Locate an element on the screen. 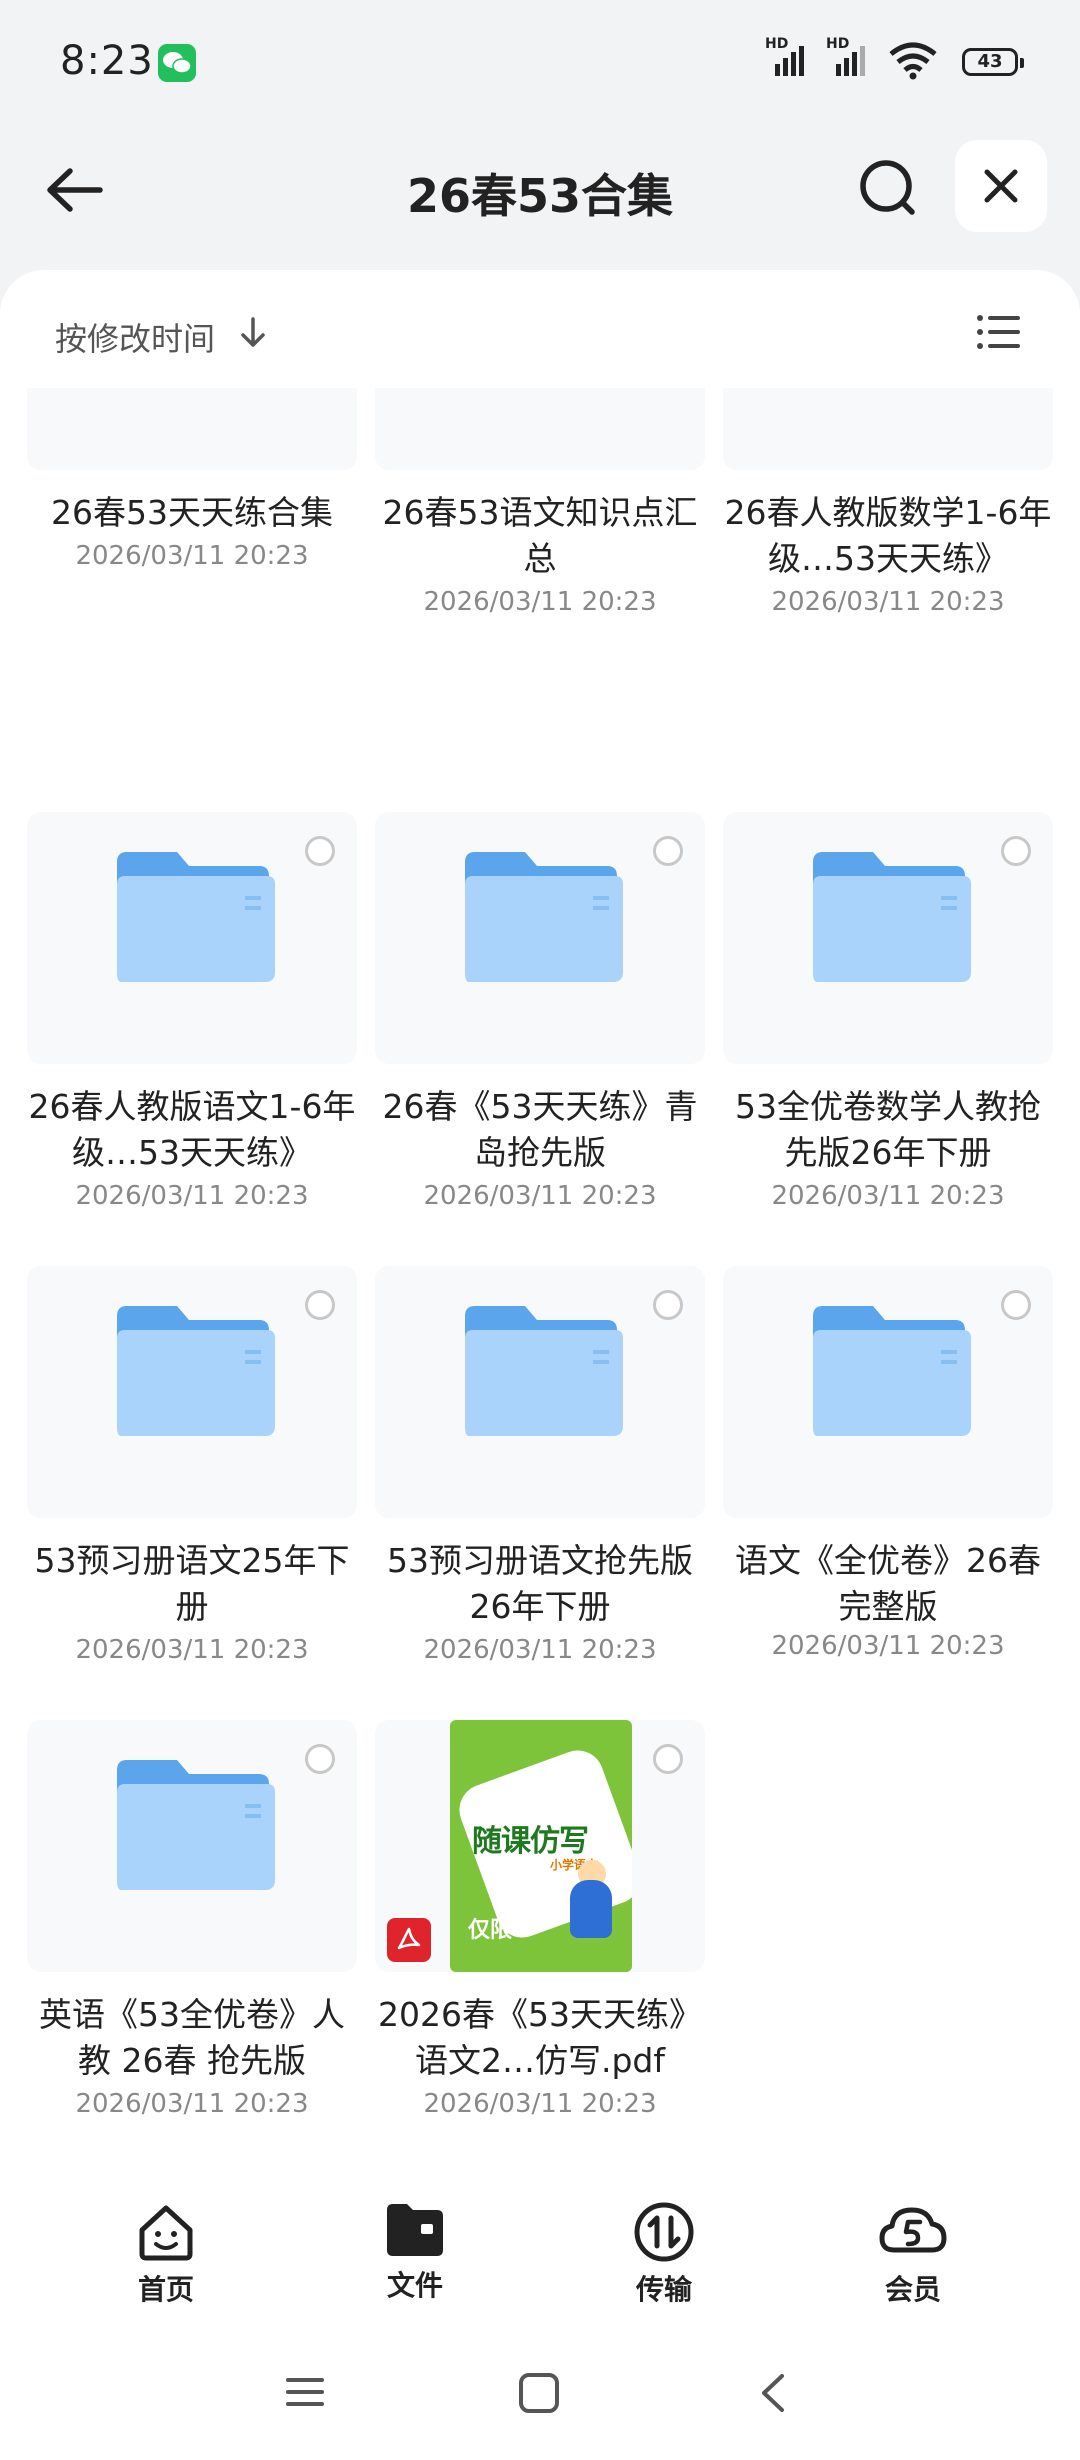 The height and width of the screenshot is (2460, 1080). menu-icon is located at coordinates (305, 2392).